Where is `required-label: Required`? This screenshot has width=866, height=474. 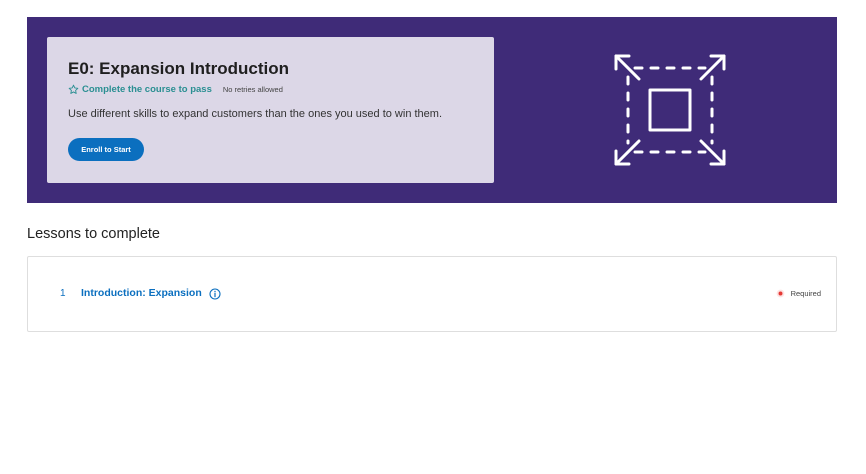
required-label: Required is located at coordinates (805, 293).